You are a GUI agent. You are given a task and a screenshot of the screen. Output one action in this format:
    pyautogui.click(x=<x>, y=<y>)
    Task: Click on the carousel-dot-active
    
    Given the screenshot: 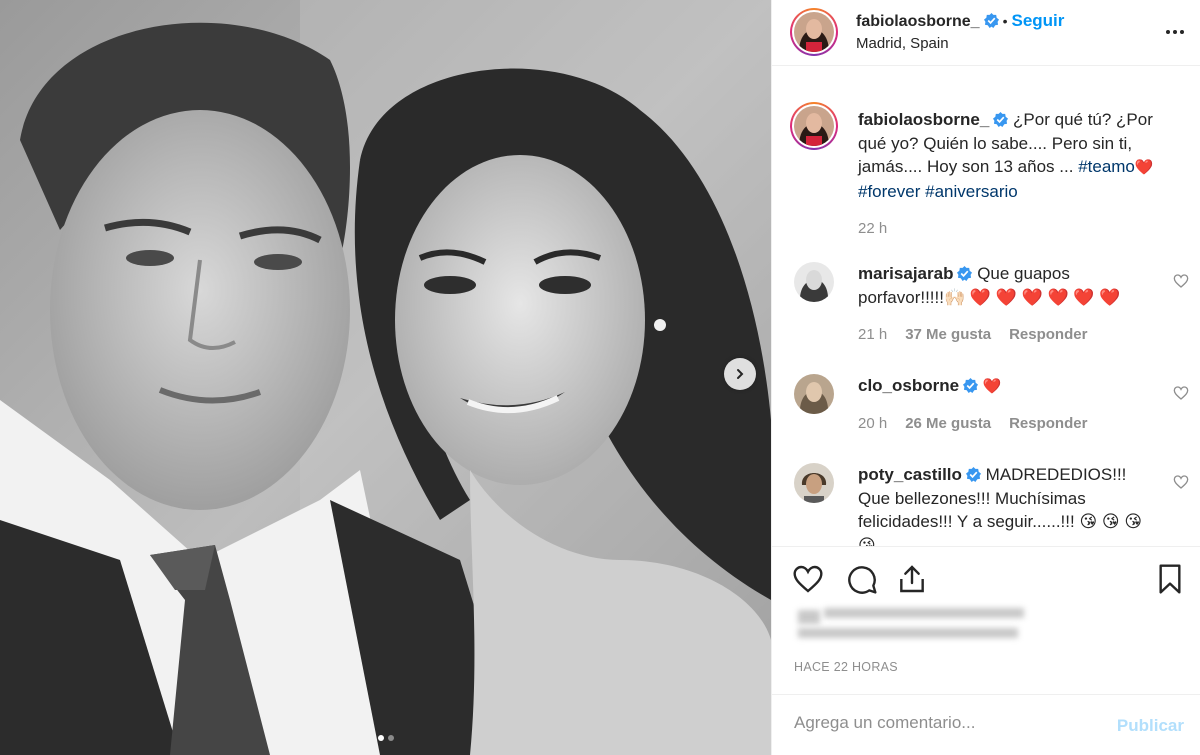 What is the action you would take?
    pyautogui.click(x=380, y=738)
    